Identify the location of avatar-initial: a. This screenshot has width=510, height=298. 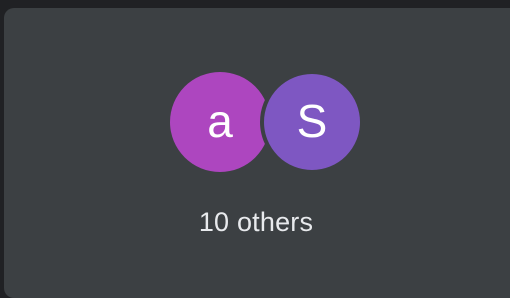
(220, 121).